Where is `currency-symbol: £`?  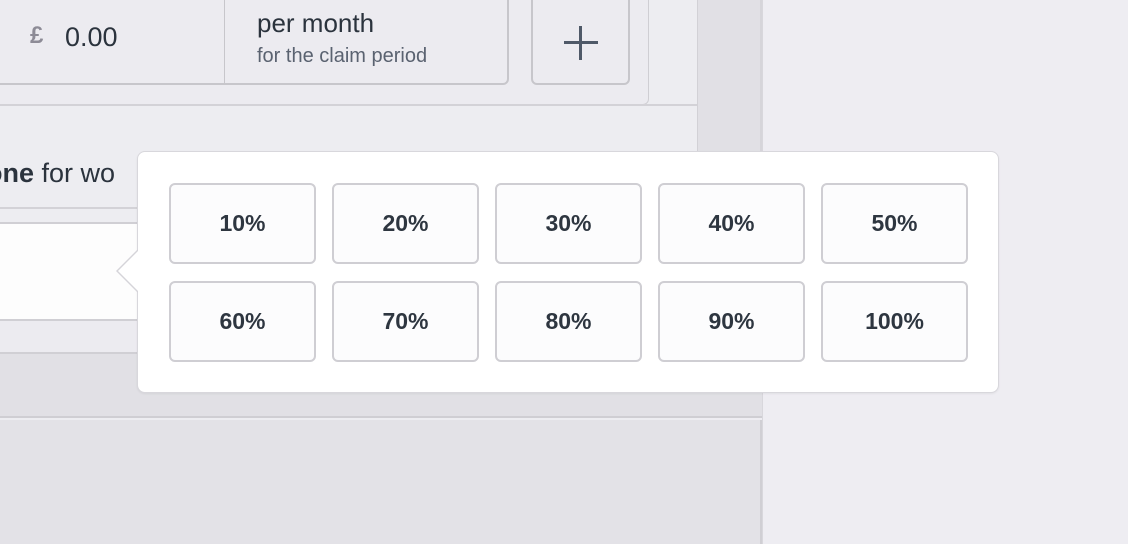
currency-symbol: £ is located at coordinates (37, 35).